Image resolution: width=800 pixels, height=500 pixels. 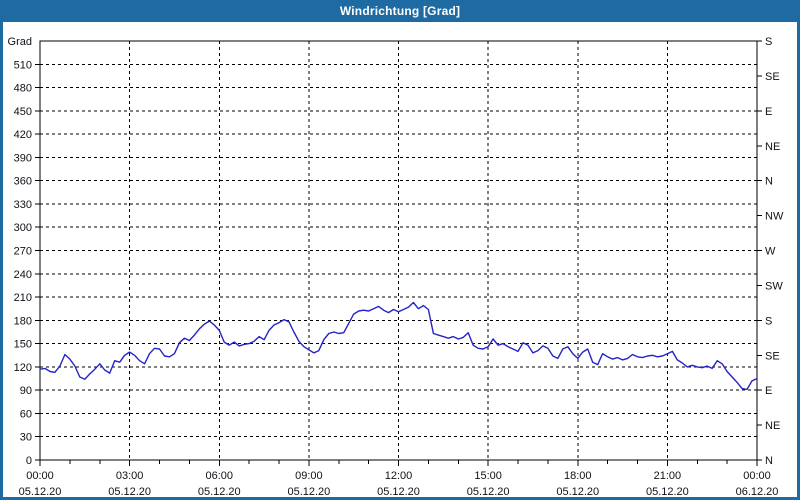 I want to click on y-left-tick-label: 210, so click(x=23, y=298).